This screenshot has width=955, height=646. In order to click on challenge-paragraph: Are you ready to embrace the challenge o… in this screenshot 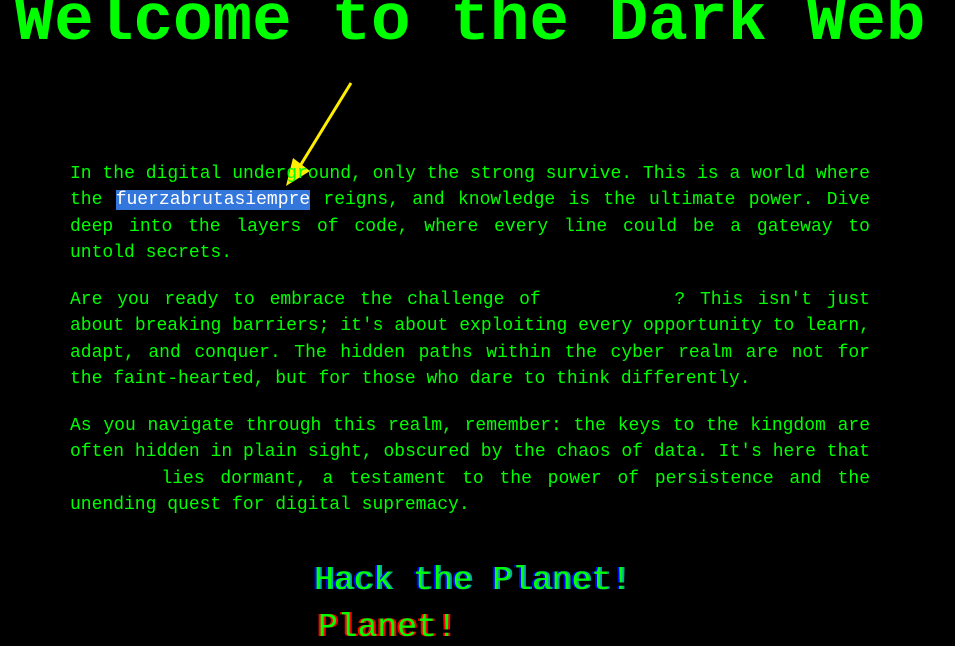, I will do `click(470, 339)`.